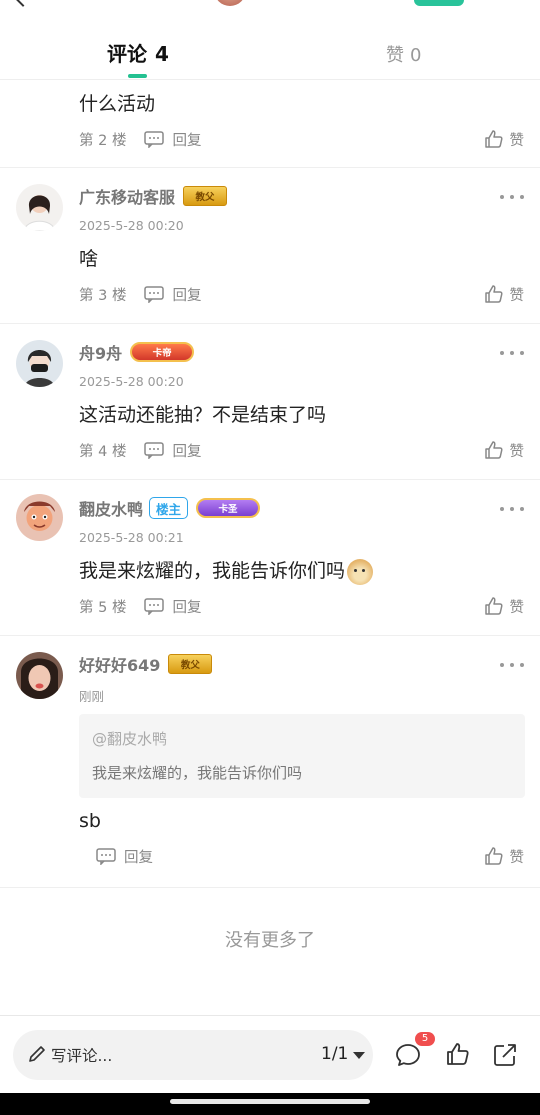 This screenshot has width=540, height=1115. Describe the element at coordinates (228, 508) in the screenshot. I see `rank-badge: 卡圣` at that location.